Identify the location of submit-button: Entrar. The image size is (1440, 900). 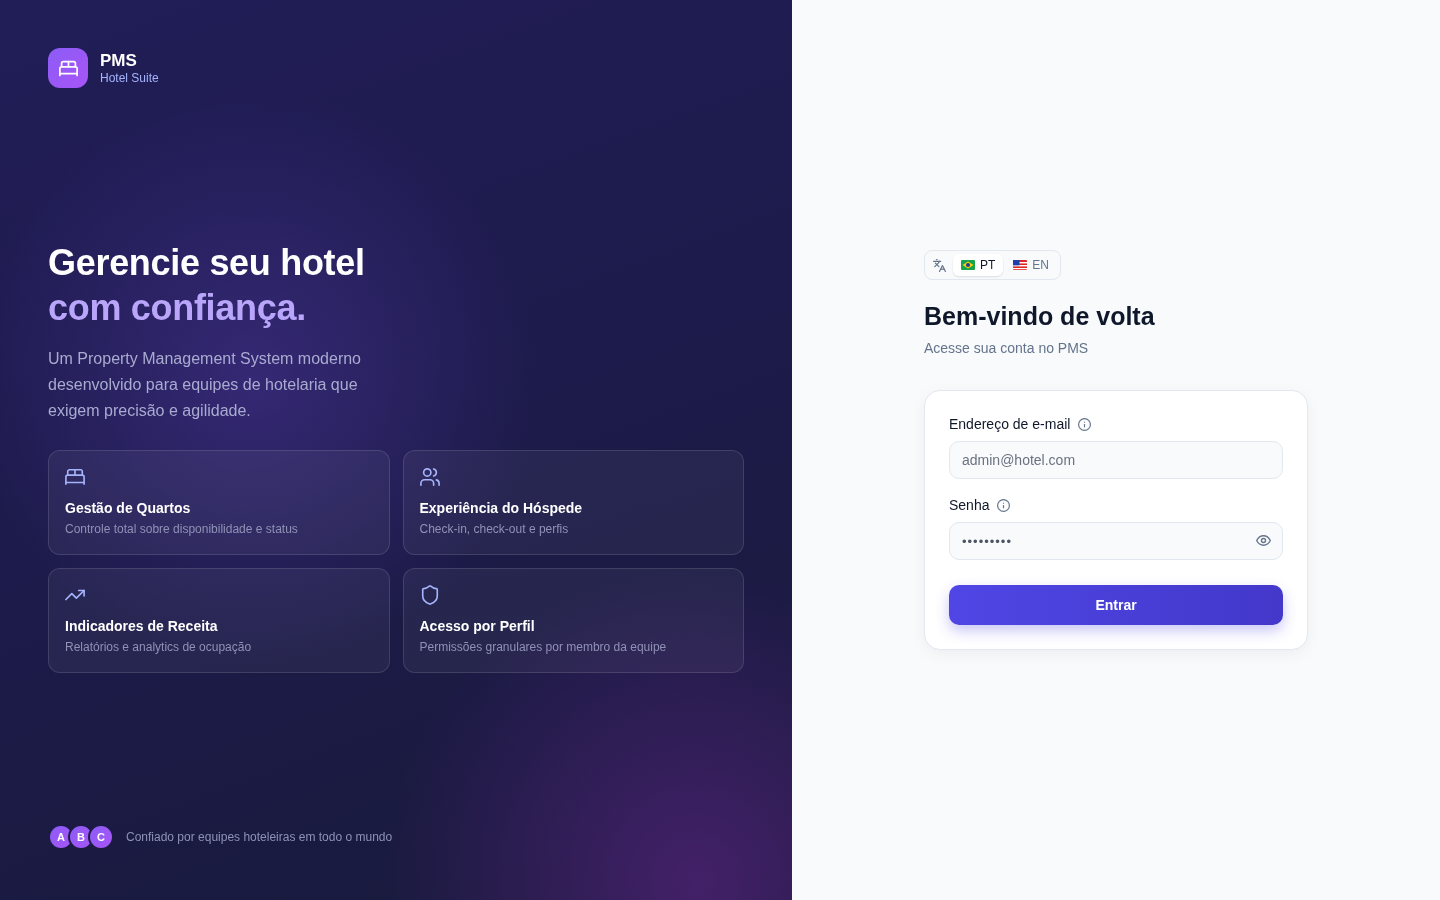
(1116, 605).